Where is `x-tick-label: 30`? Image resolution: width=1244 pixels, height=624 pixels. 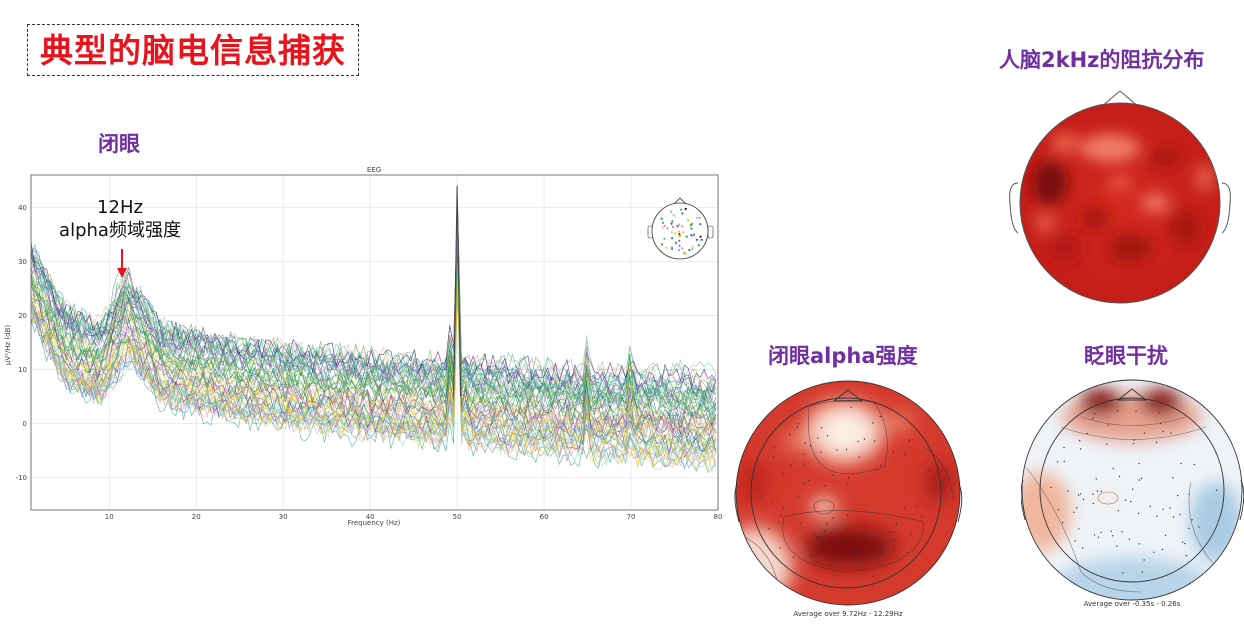
x-tick-label: 30 is located at coordinates (283, 517).